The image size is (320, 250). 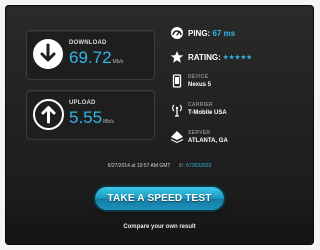 What do you see at coordinates (198, 77) in the screenshot?
I see `device-label: DEVICE` at bounding box center [198, 77].